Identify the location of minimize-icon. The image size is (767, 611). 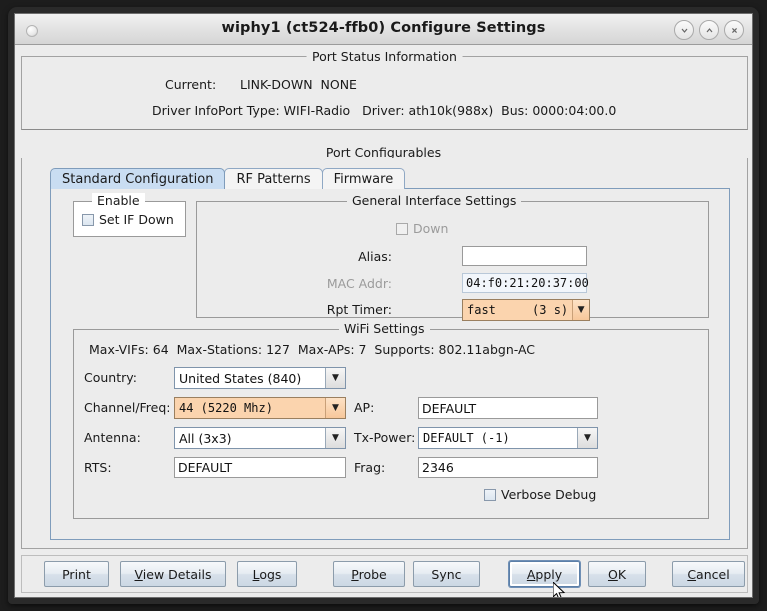
(684, 30).